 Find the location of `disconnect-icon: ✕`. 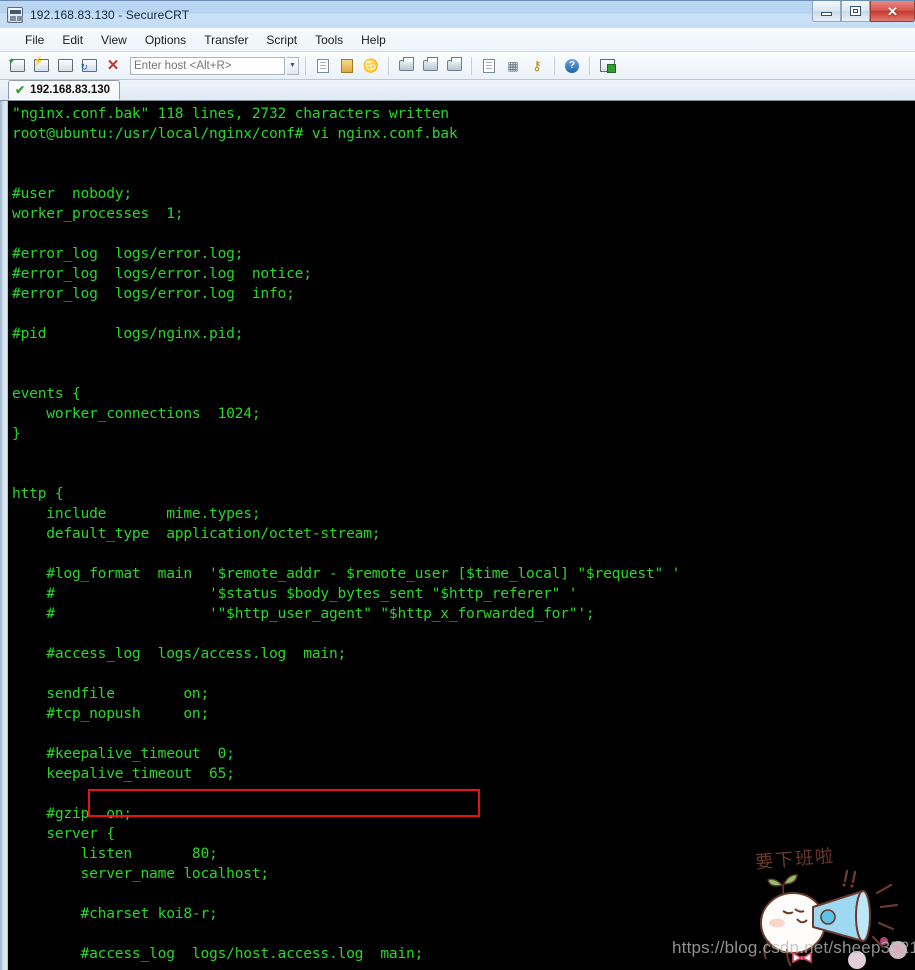

disconnect-icon: ✕ is located at coordinates (113, 66).